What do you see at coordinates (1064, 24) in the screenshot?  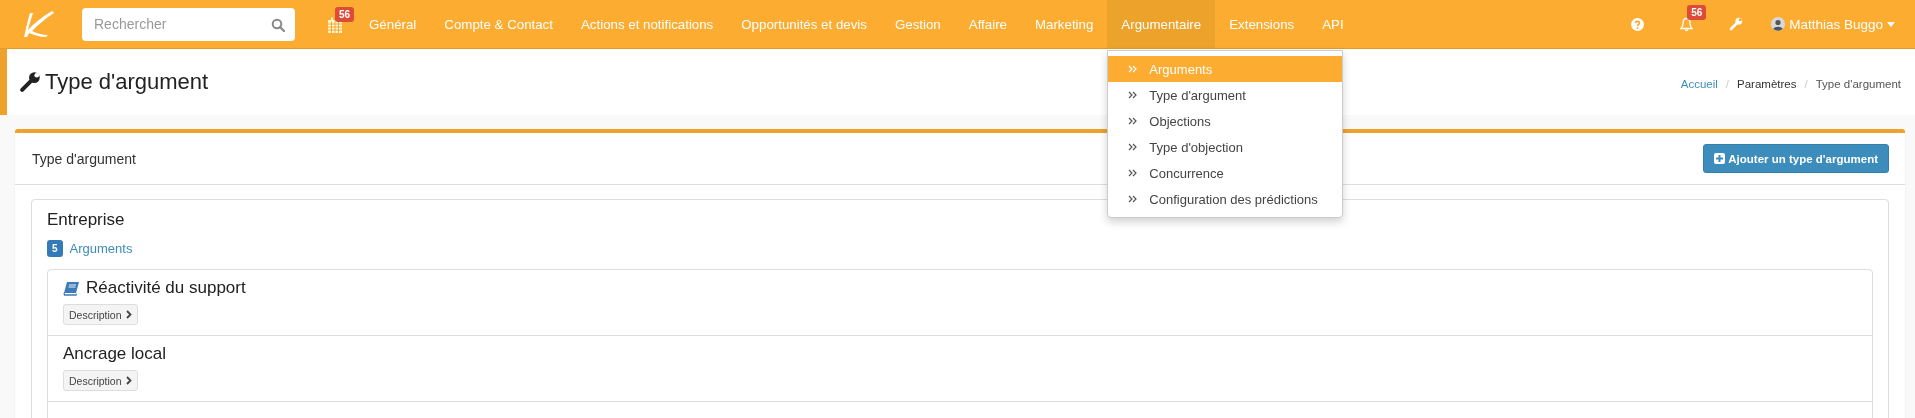 I see `nav-menu-item: Marketing` at bounding box center [1064, 24].